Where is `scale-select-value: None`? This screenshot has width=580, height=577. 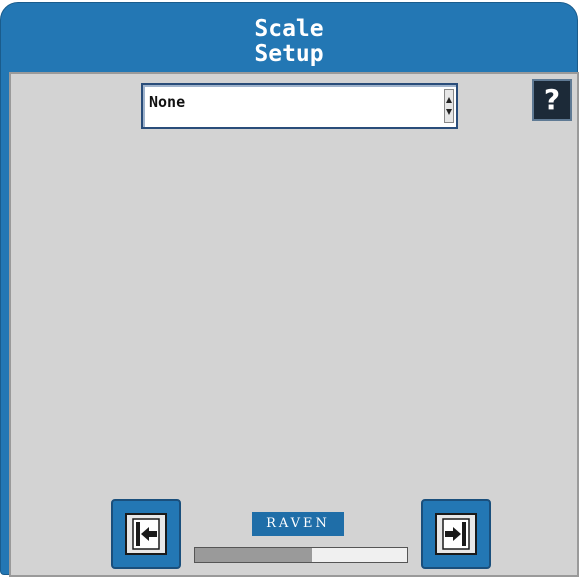
scale-select-value: None is located at coordinates (167, 102).